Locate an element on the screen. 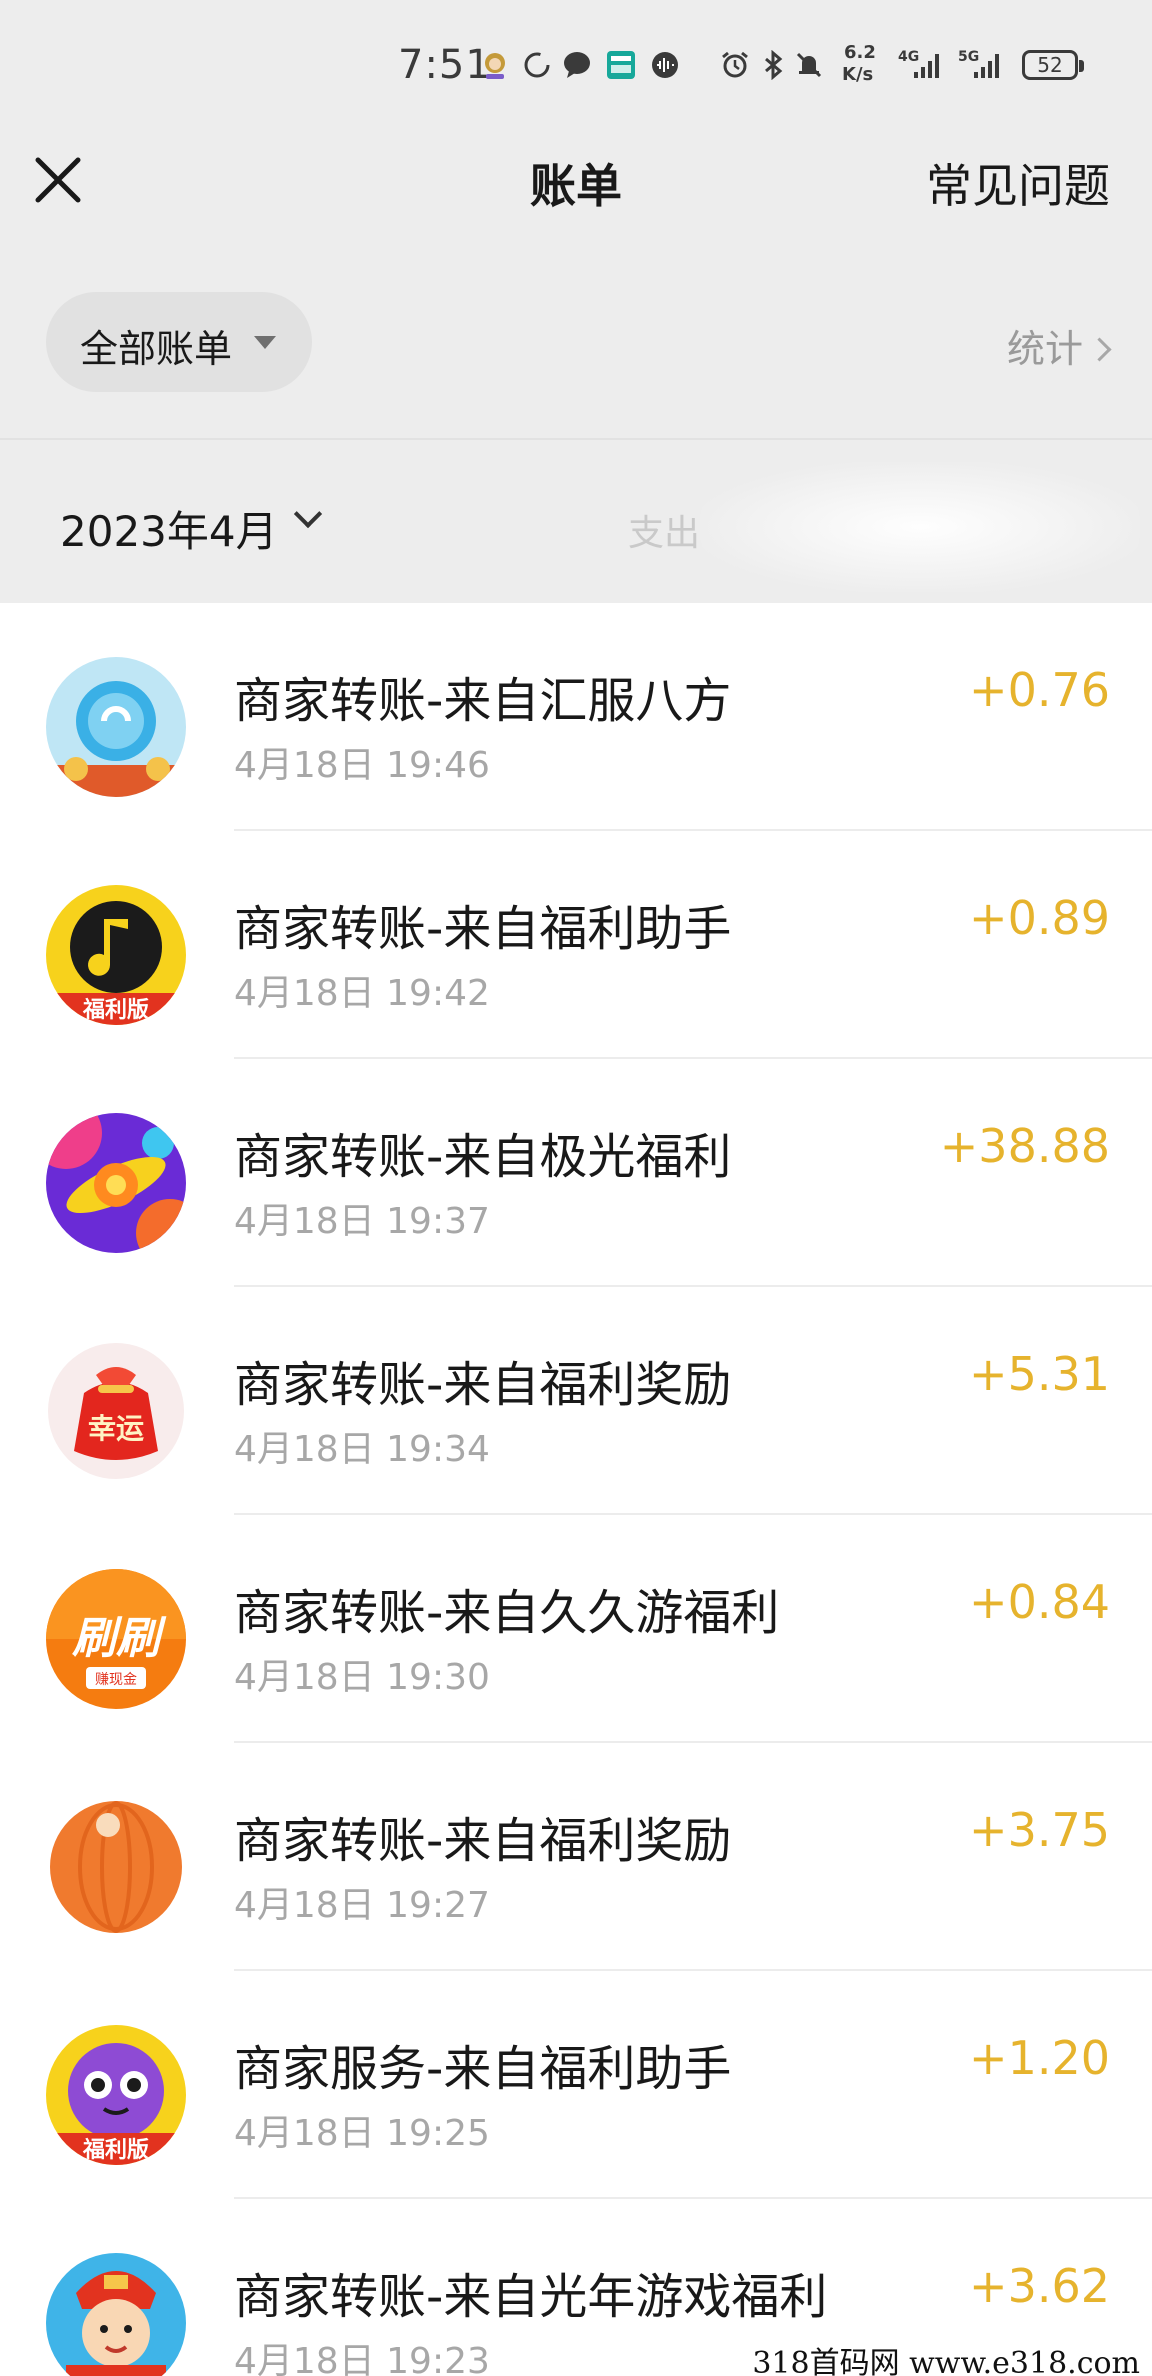 This screenshot has width=1152, height=2376. bill-amount: +3.75 is located at coordinates (1039, 1830).